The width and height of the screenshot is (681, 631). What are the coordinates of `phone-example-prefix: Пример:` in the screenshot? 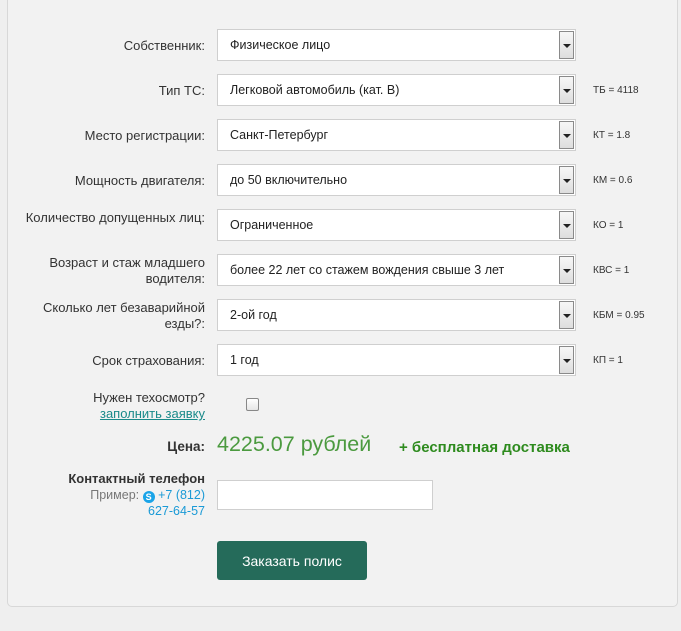 It's located at (115, 495).